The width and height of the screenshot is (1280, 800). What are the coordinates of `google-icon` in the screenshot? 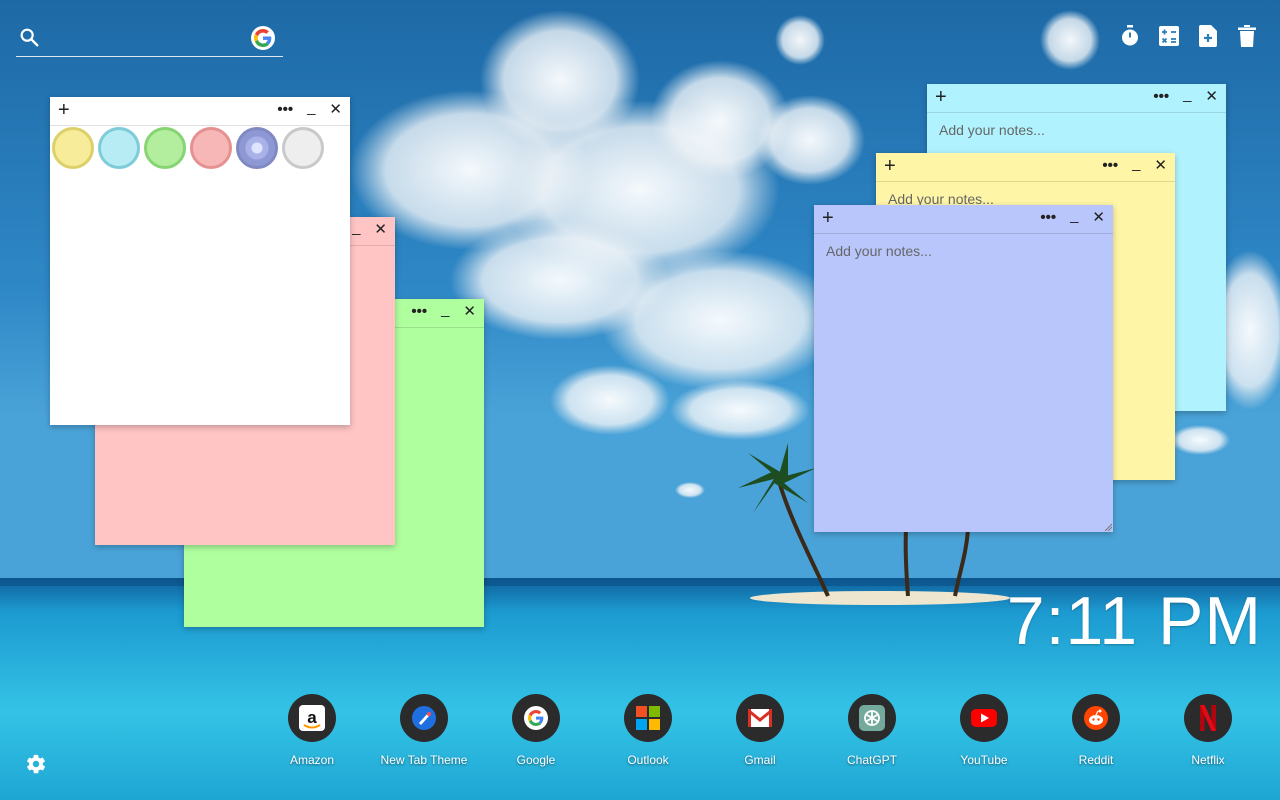 It's located at (536, 718).